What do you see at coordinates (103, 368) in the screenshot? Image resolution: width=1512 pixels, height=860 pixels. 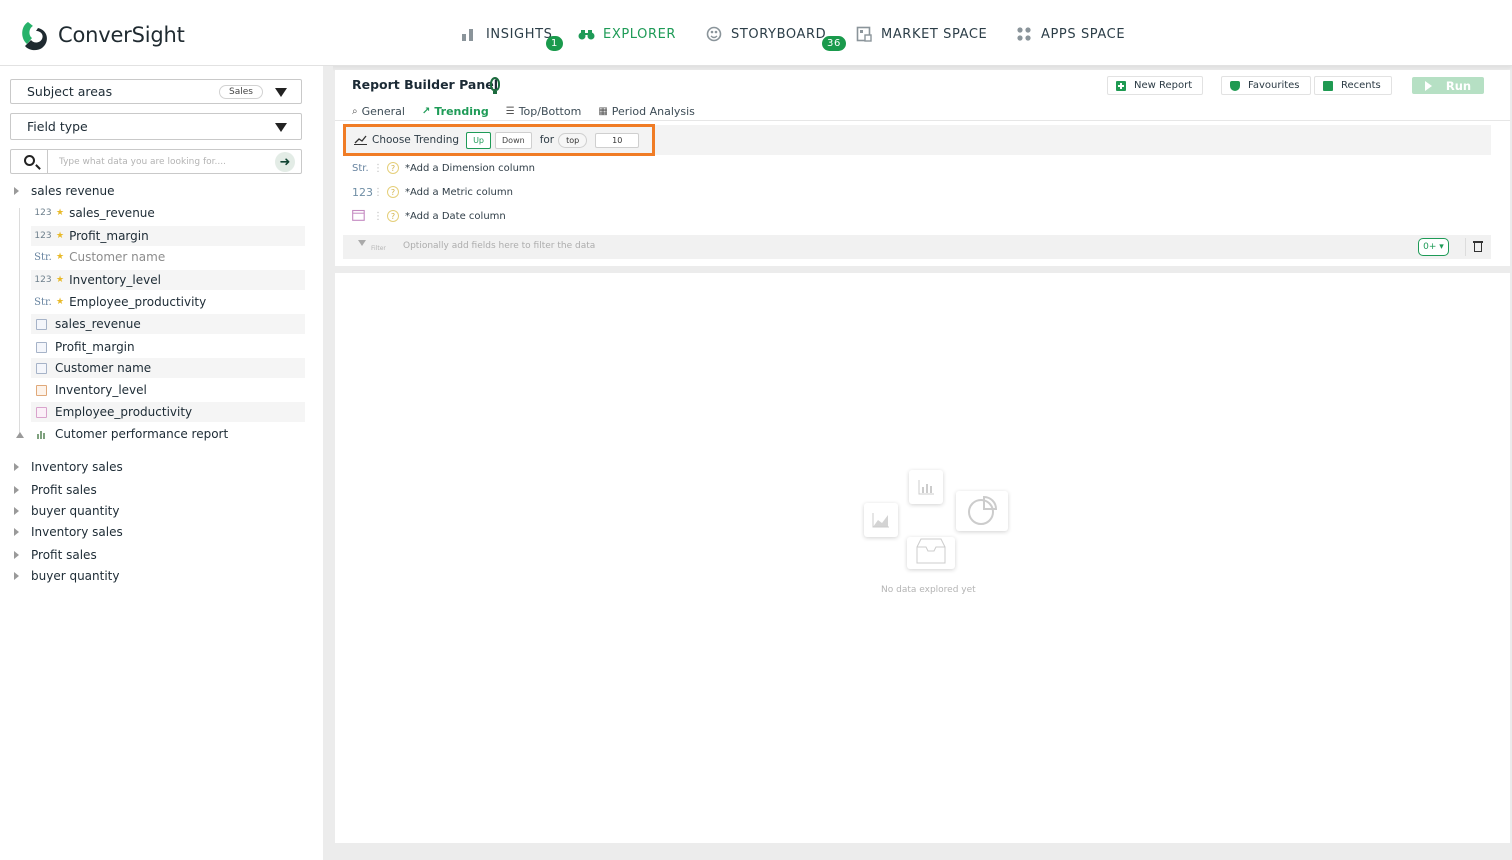 I see `report-label: Customer name` at bounding box center [103, 368].